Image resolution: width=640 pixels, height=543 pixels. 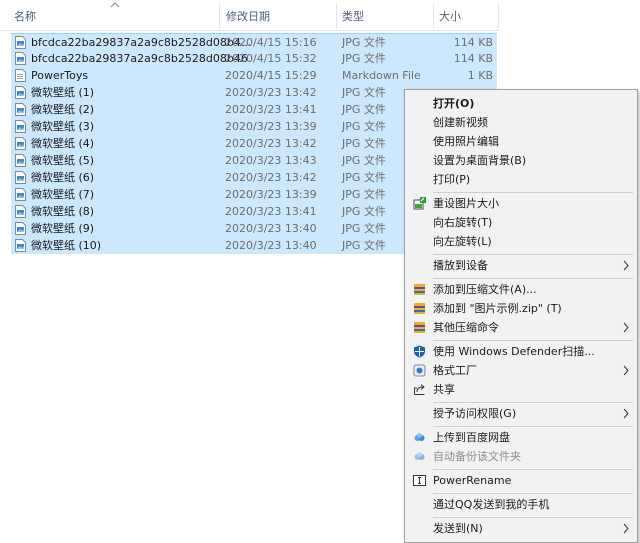 I want to click on menu-item-format-factory: 格式工厂, so click(x=521, y=370).